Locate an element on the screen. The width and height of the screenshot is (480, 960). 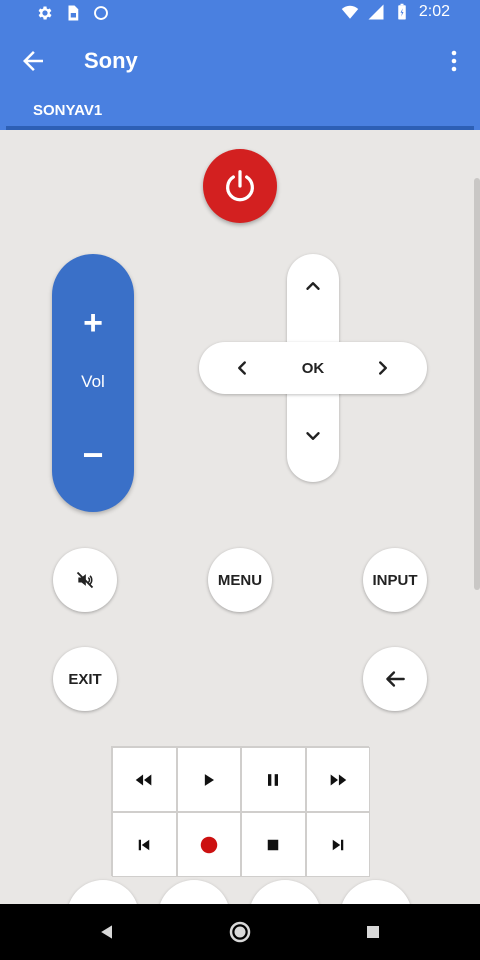
fast-forward-icon is located at coordinates (338, 779).